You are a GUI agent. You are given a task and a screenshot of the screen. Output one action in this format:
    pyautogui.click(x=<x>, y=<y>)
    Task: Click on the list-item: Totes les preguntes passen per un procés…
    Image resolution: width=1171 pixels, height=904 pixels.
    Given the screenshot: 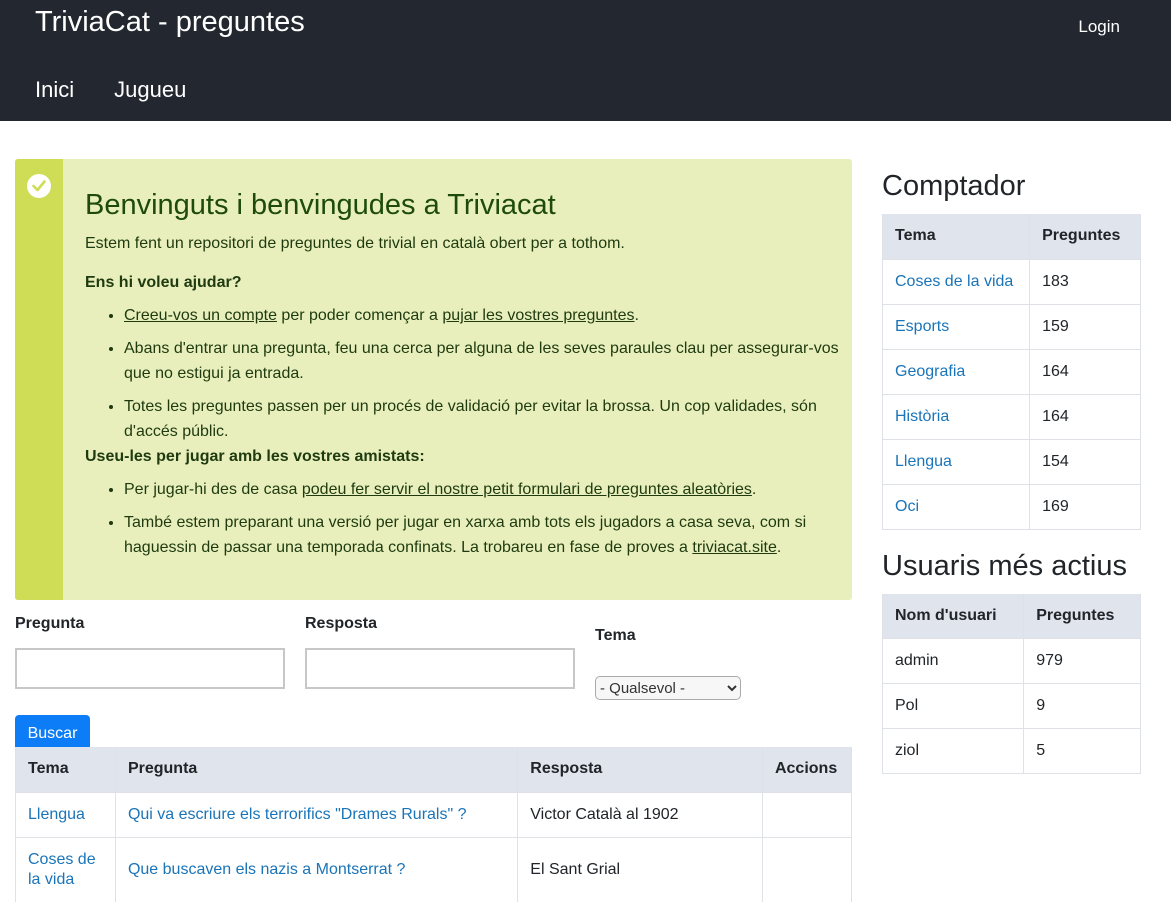 What is the action you would take?
    pyautogui.click(x=484, y=419)
    